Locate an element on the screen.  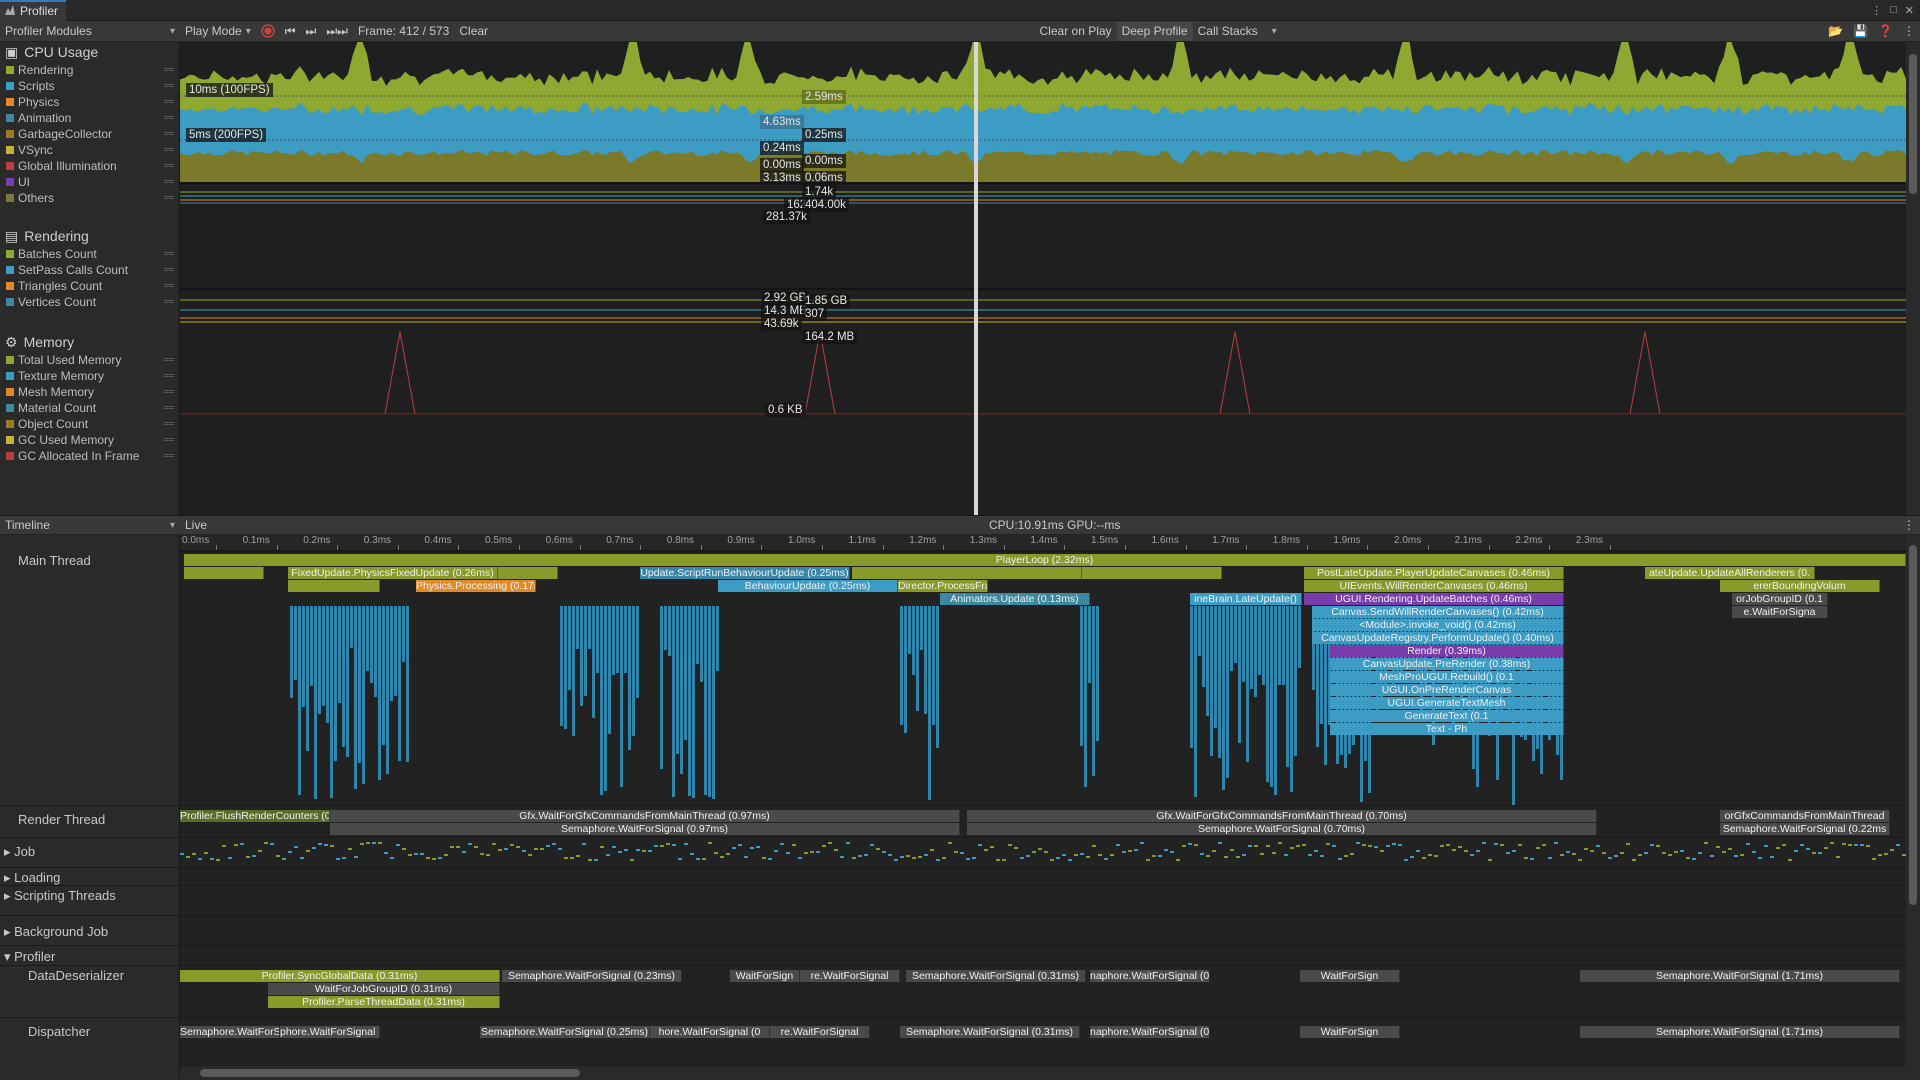
sample-bar: WaitForSign is located at coordinates (1350, 1032).